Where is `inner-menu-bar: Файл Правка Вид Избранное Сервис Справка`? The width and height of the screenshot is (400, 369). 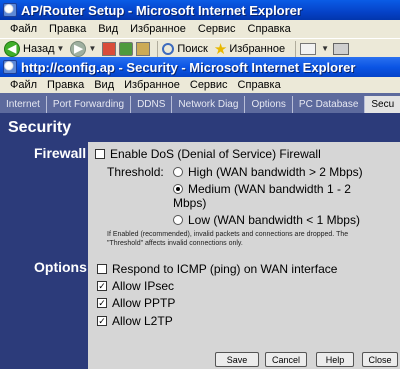 inner-menu-bar: Файл Правка Вид Избранное Сервис Справка is located at coordinates (200, 85).